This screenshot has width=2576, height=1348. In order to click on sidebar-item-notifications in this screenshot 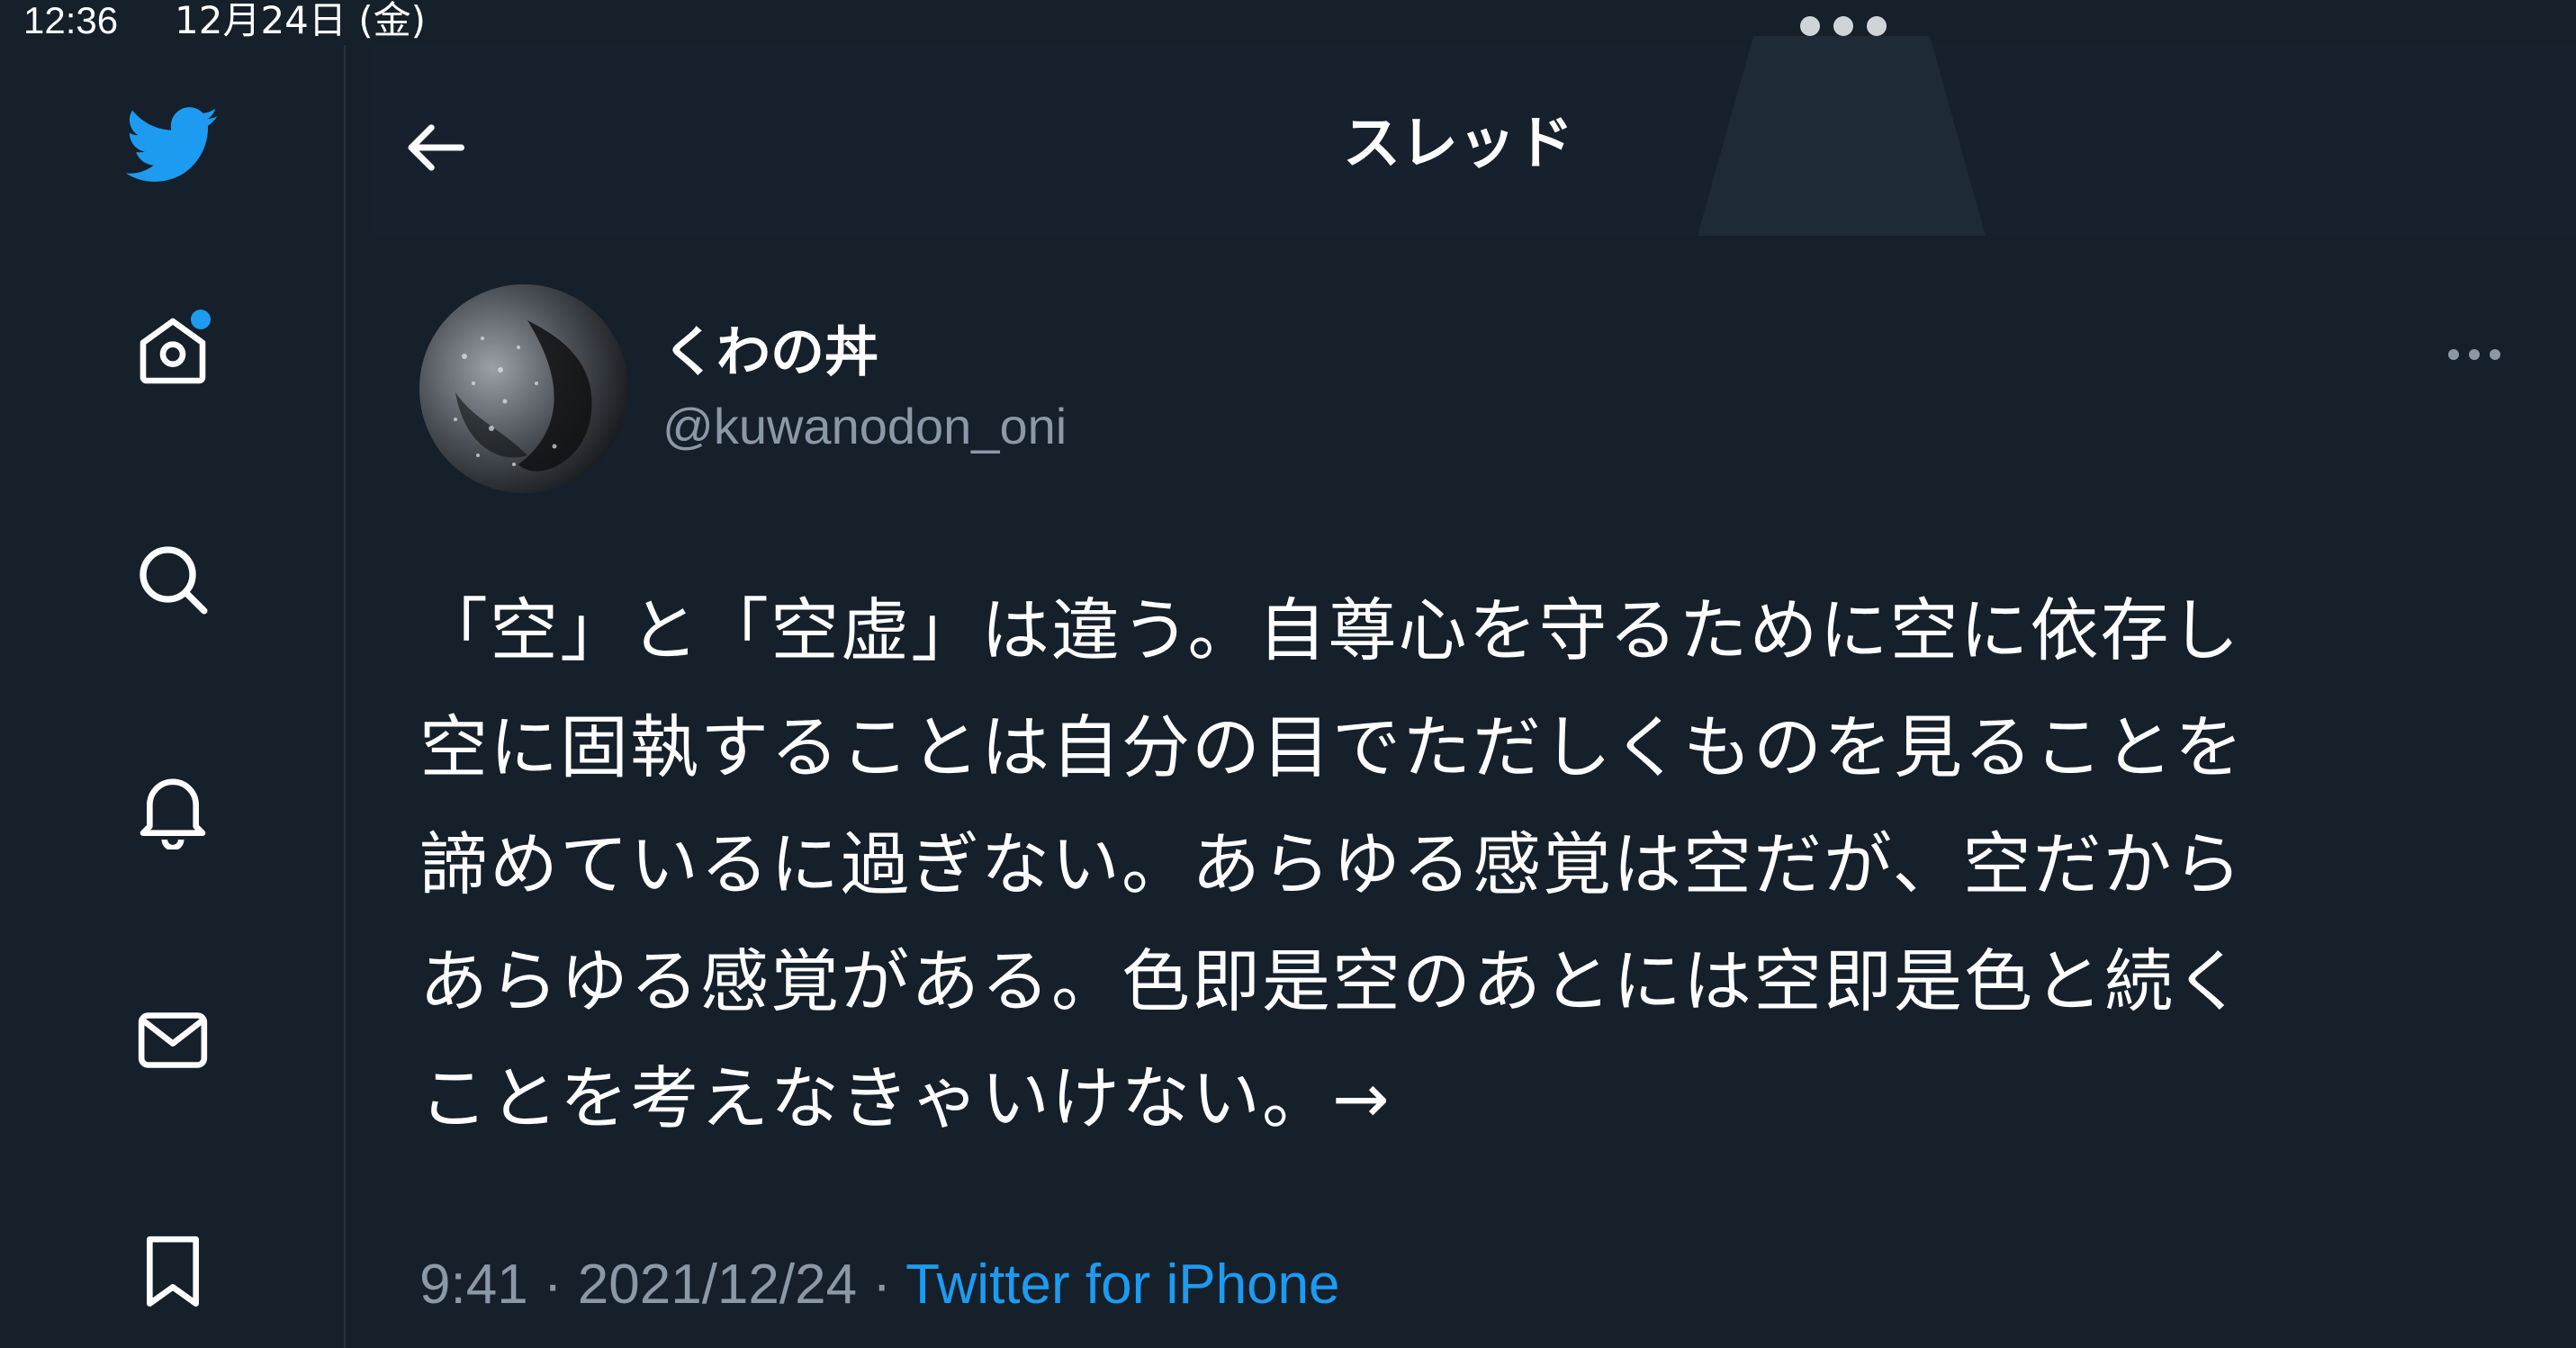, I will do `click(173, 810)`.